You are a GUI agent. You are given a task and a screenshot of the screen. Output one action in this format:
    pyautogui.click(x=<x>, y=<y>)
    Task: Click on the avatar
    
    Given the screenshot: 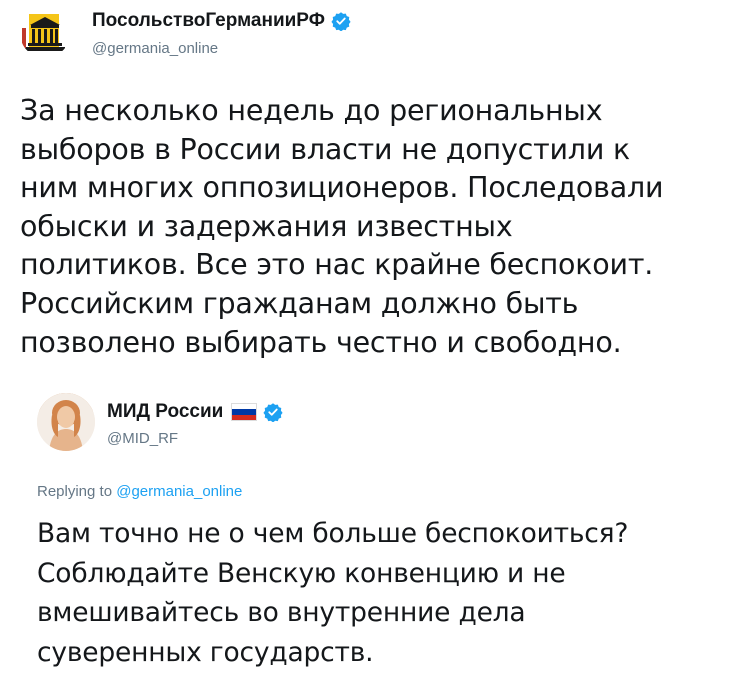 What is the action you would take?
    pyautogui.click(x=45, y=33)
    